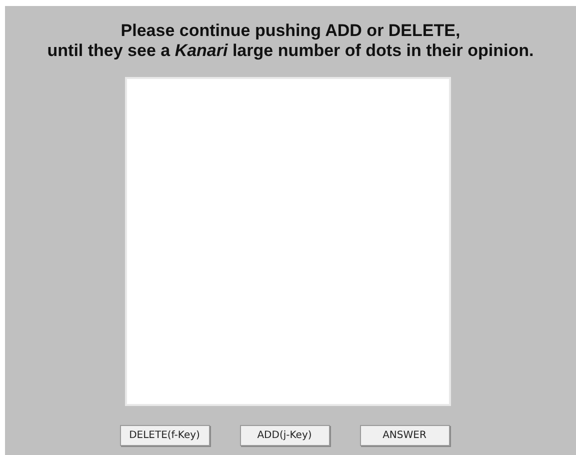 The width and height of the screenshot is (576, 455). What do you see at coordinates (290, 31) in the screenshot?
I see `instruction-text: Please continue pushing ADD or DELETE,` at bounding box center [290, 31].